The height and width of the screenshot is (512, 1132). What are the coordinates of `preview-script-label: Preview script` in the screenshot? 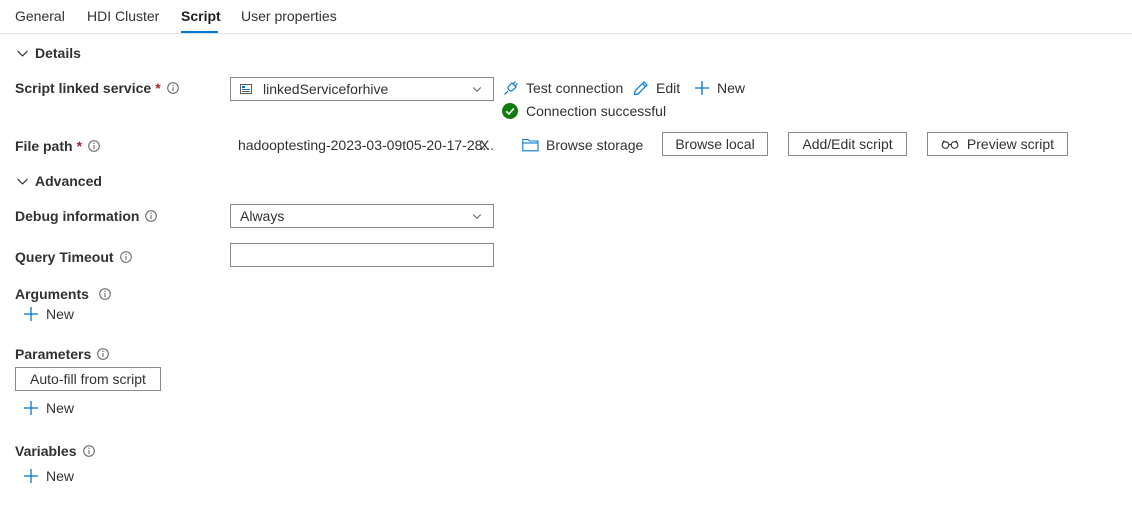 It's located at (1010, 144).